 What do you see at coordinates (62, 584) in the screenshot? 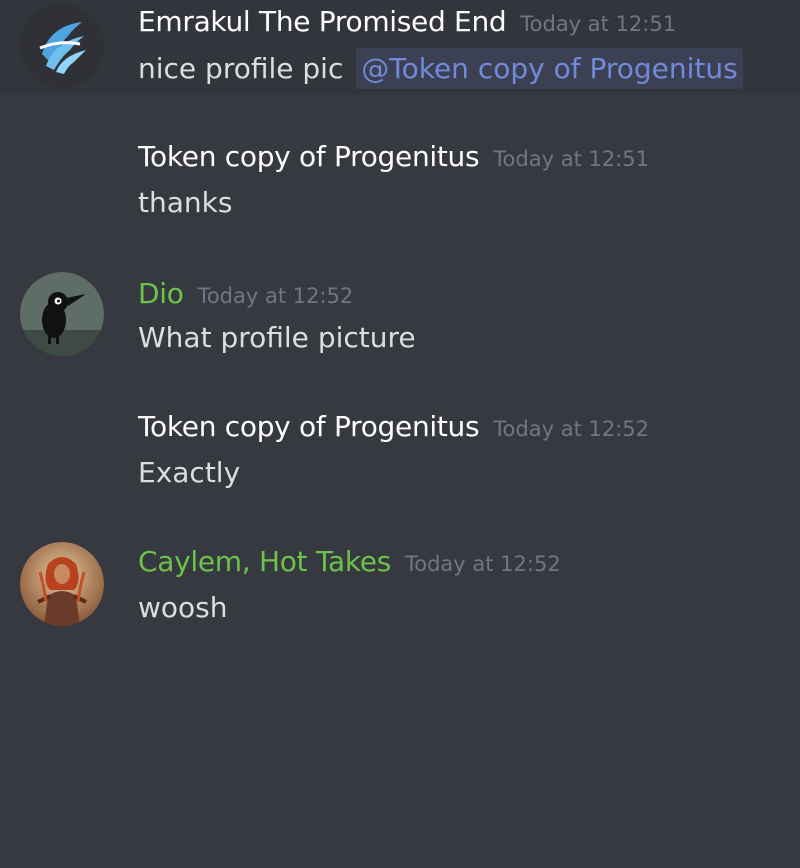
I see `warrior-avatar-icon` at bounding box center [62, 584].